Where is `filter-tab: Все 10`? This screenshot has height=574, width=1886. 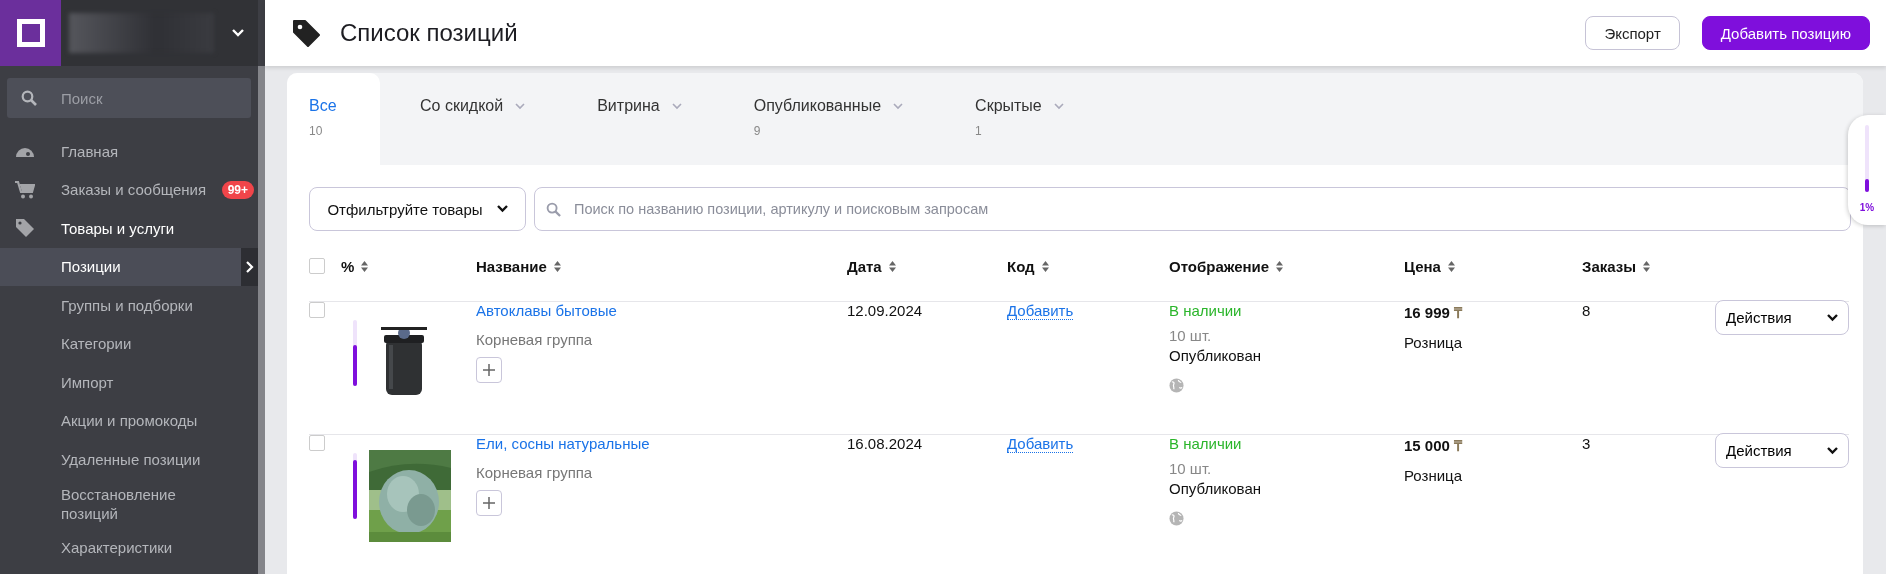
filter-tab: Все 10 is located at coordinates (333, 119).